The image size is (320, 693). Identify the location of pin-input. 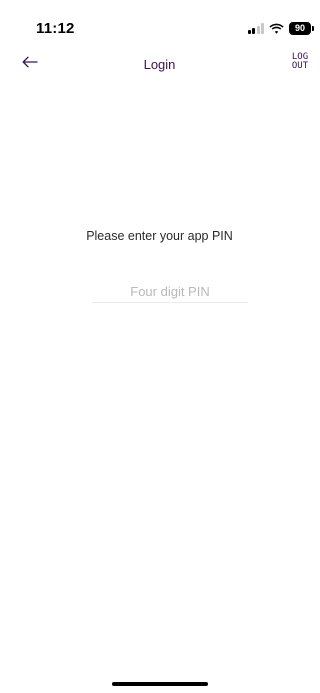
(170, 292).